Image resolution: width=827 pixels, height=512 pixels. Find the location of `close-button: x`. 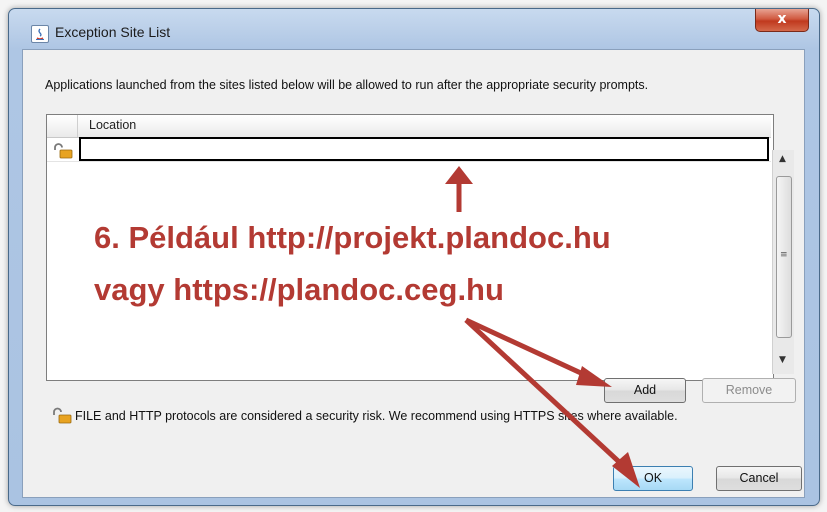

close-button: x is located at coordinates (782, 20).